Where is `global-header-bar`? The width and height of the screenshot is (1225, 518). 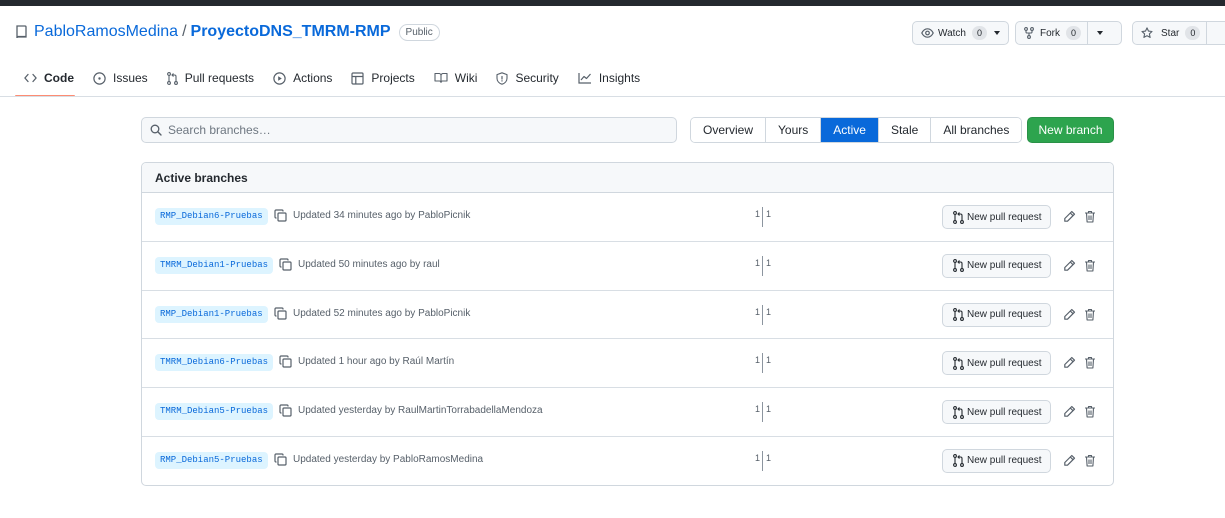
global-header-bar is located at coordinates (612, 3).